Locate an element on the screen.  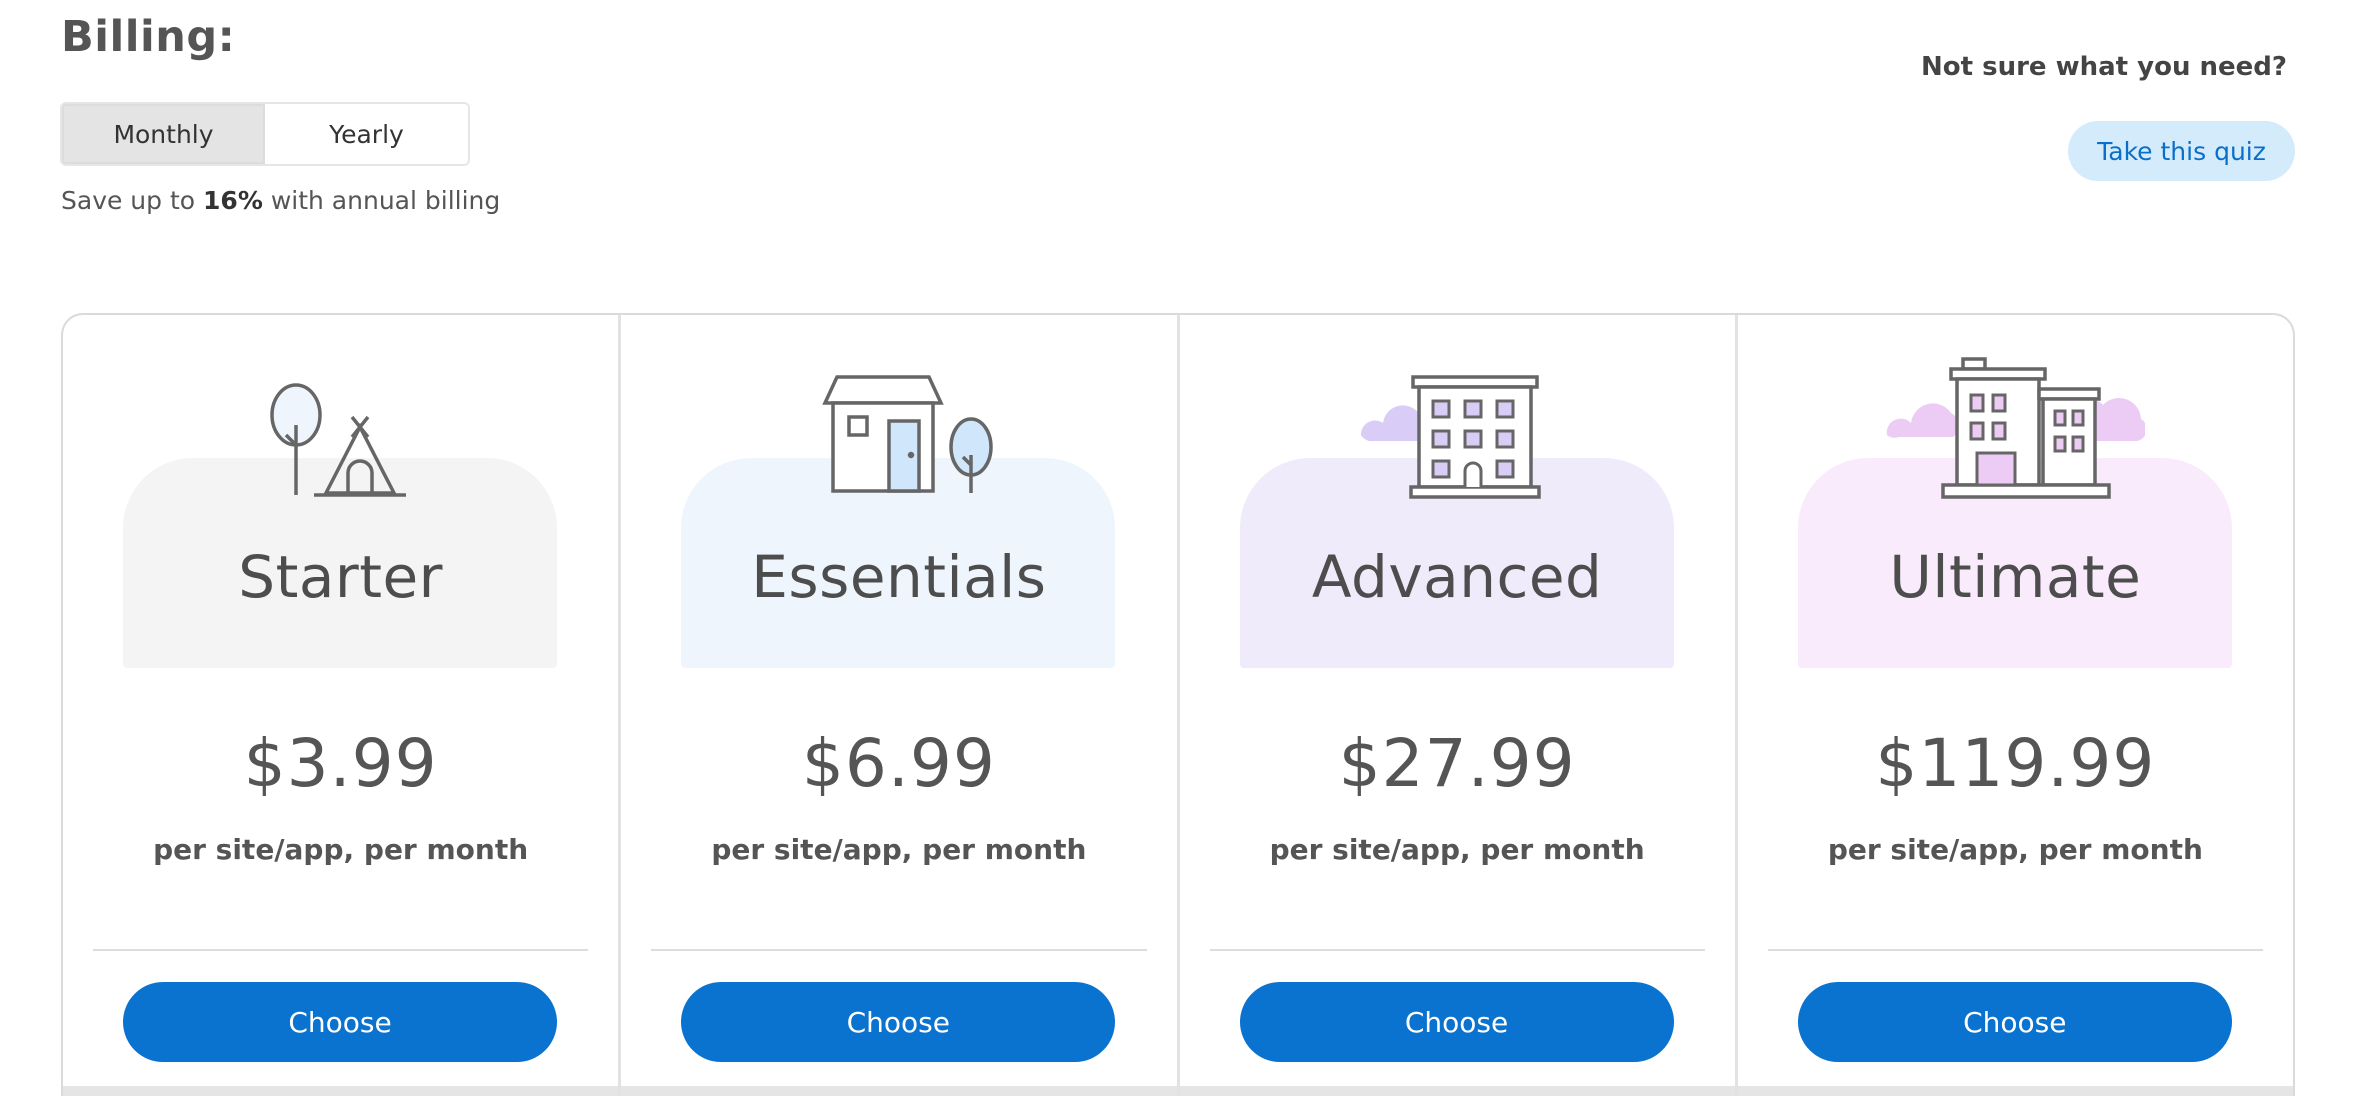
plan-price: $119.99 is located at coordinates (2015, 763).